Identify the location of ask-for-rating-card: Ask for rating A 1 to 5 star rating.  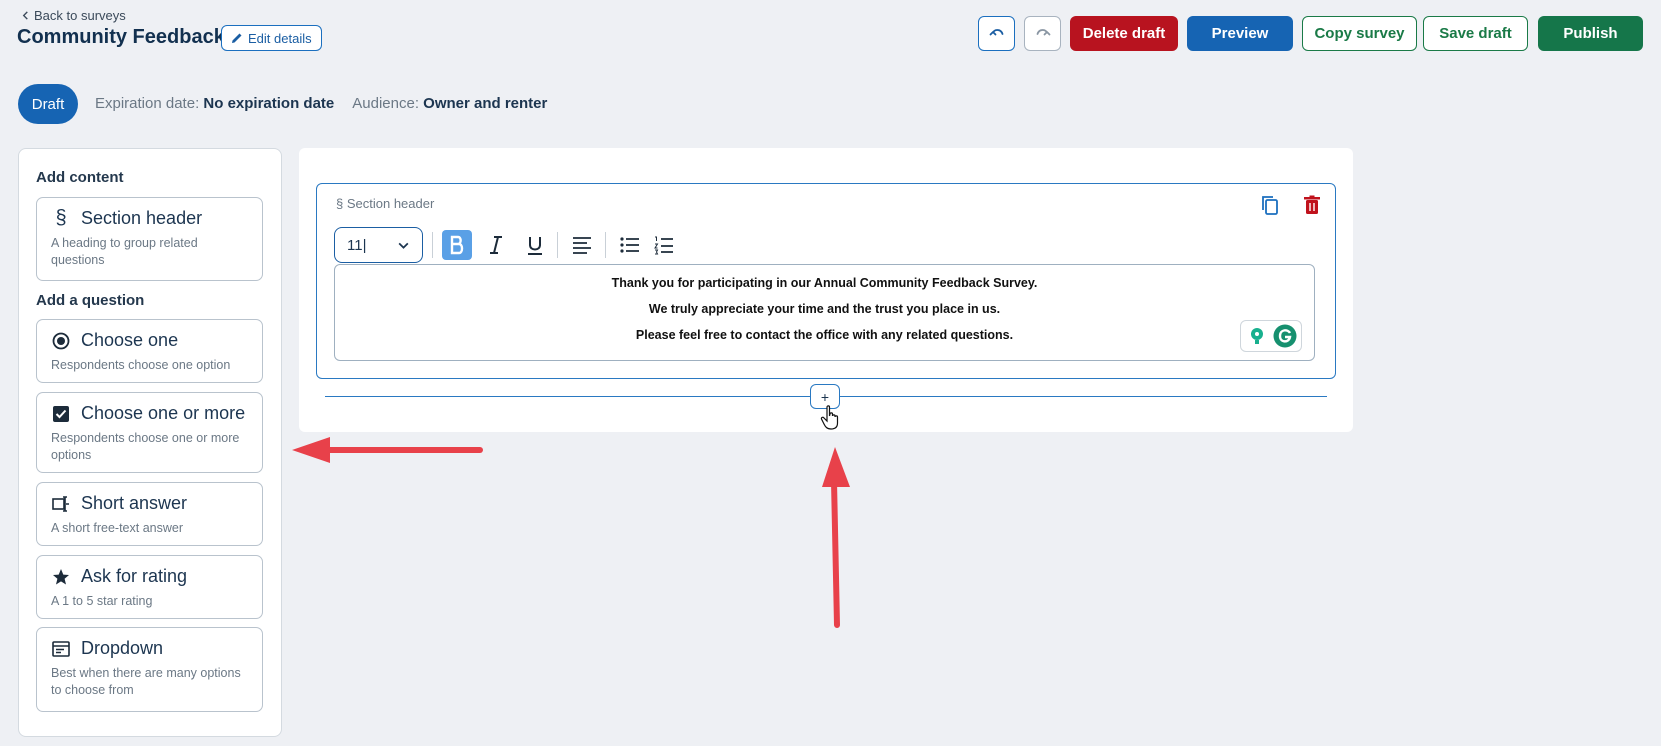
(149, 587).